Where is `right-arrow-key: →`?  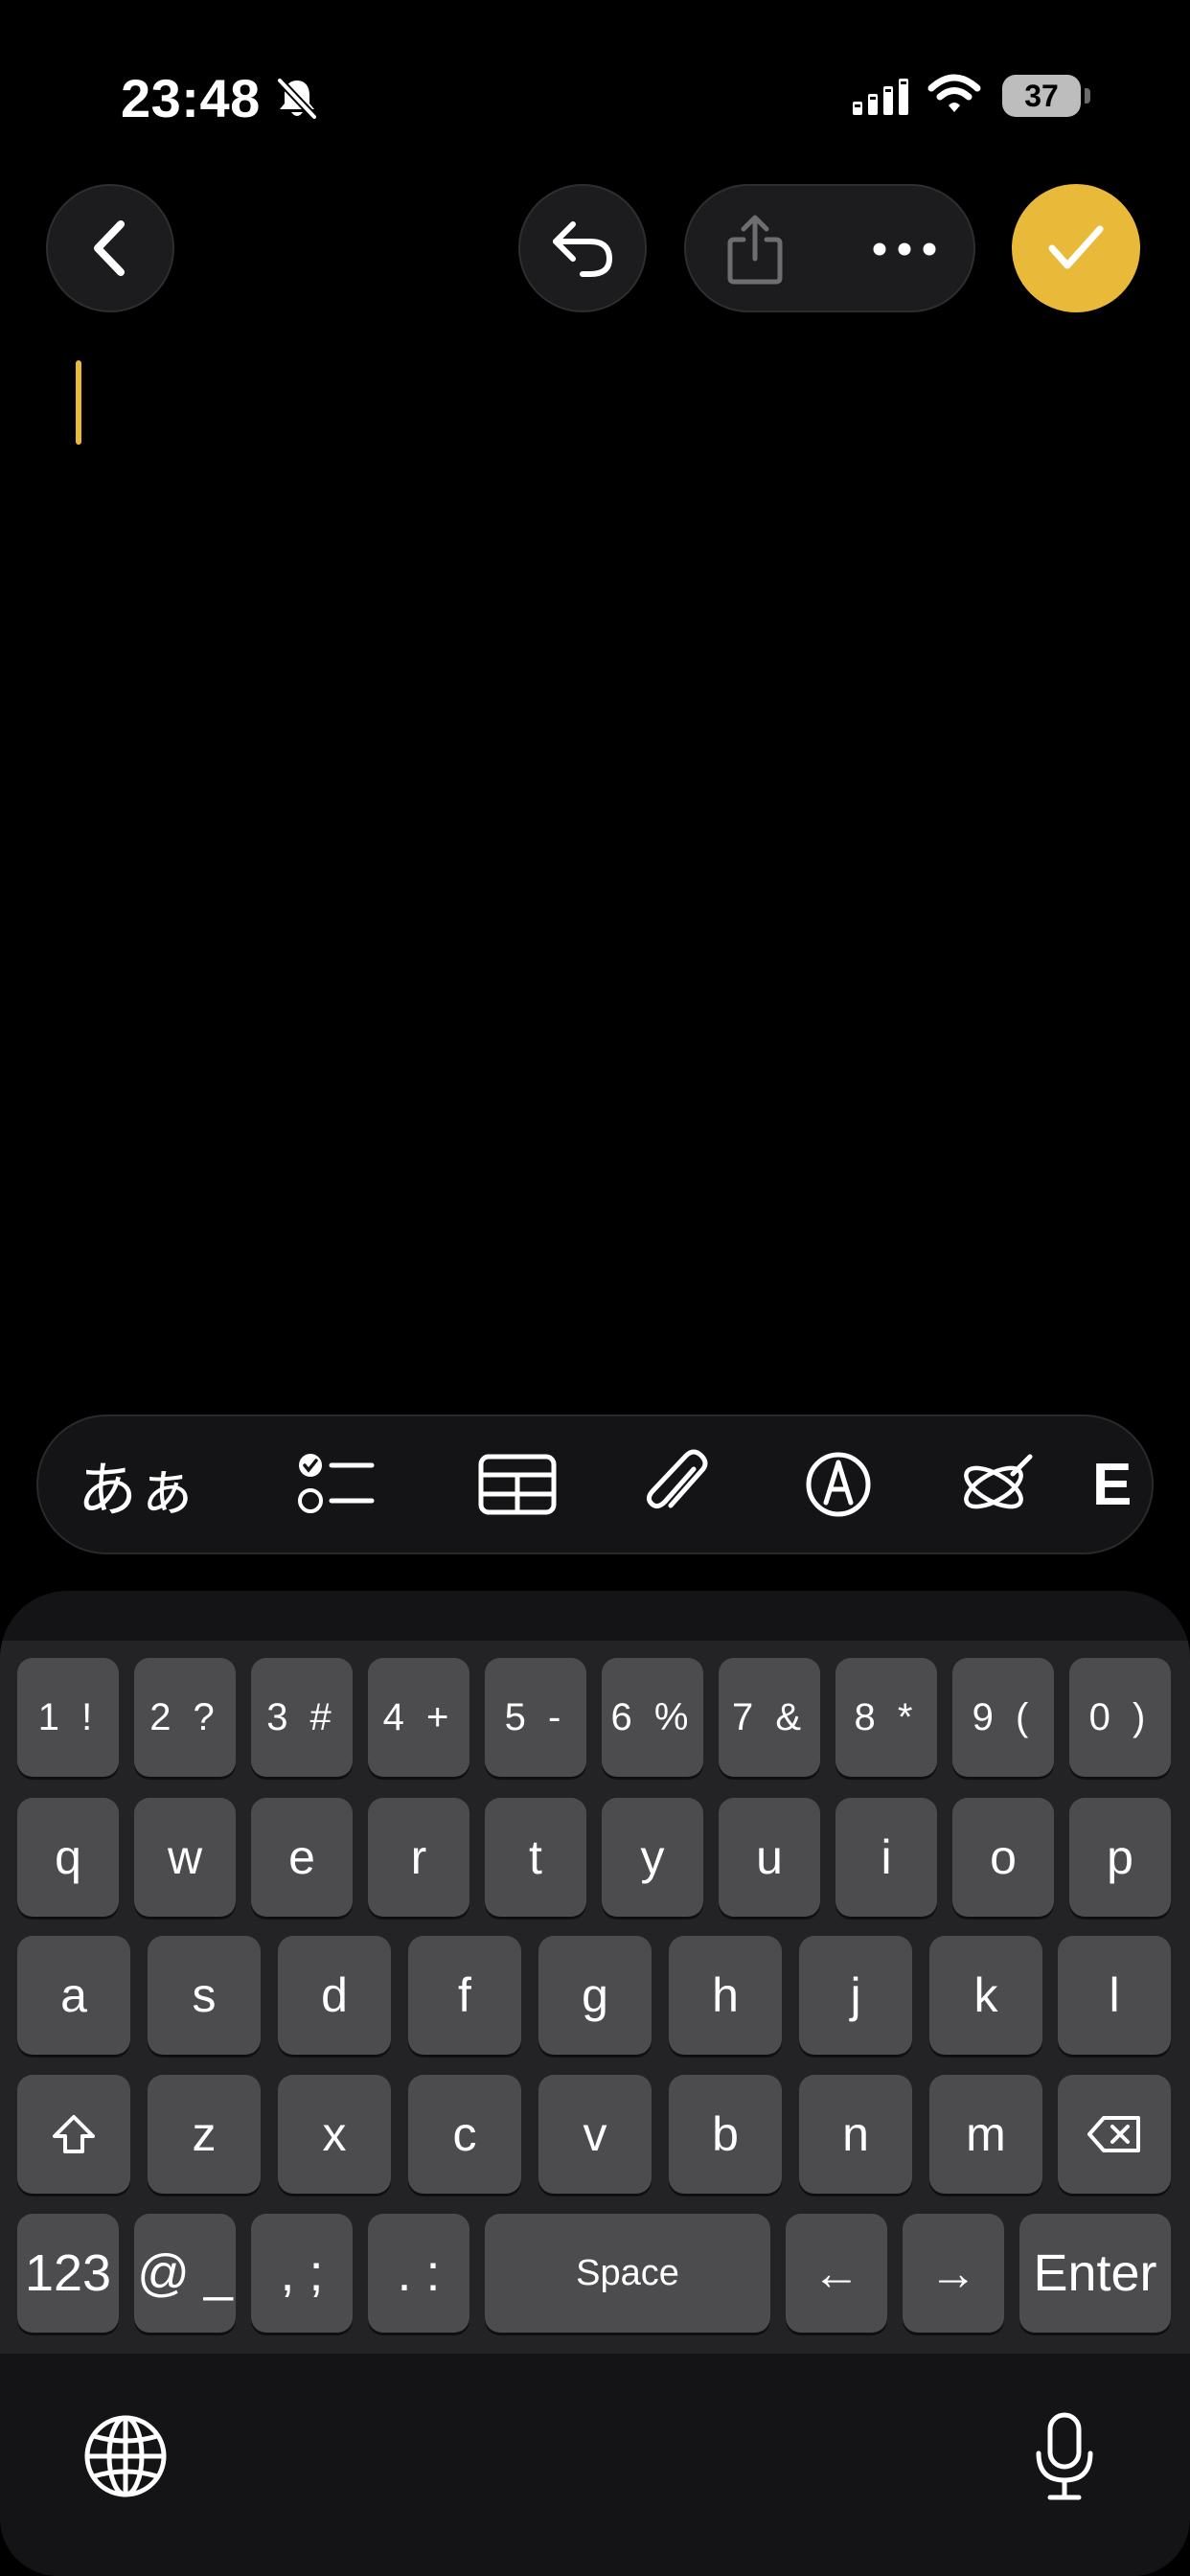
right-arrow-key: → is located at coordinates (953, 2273).